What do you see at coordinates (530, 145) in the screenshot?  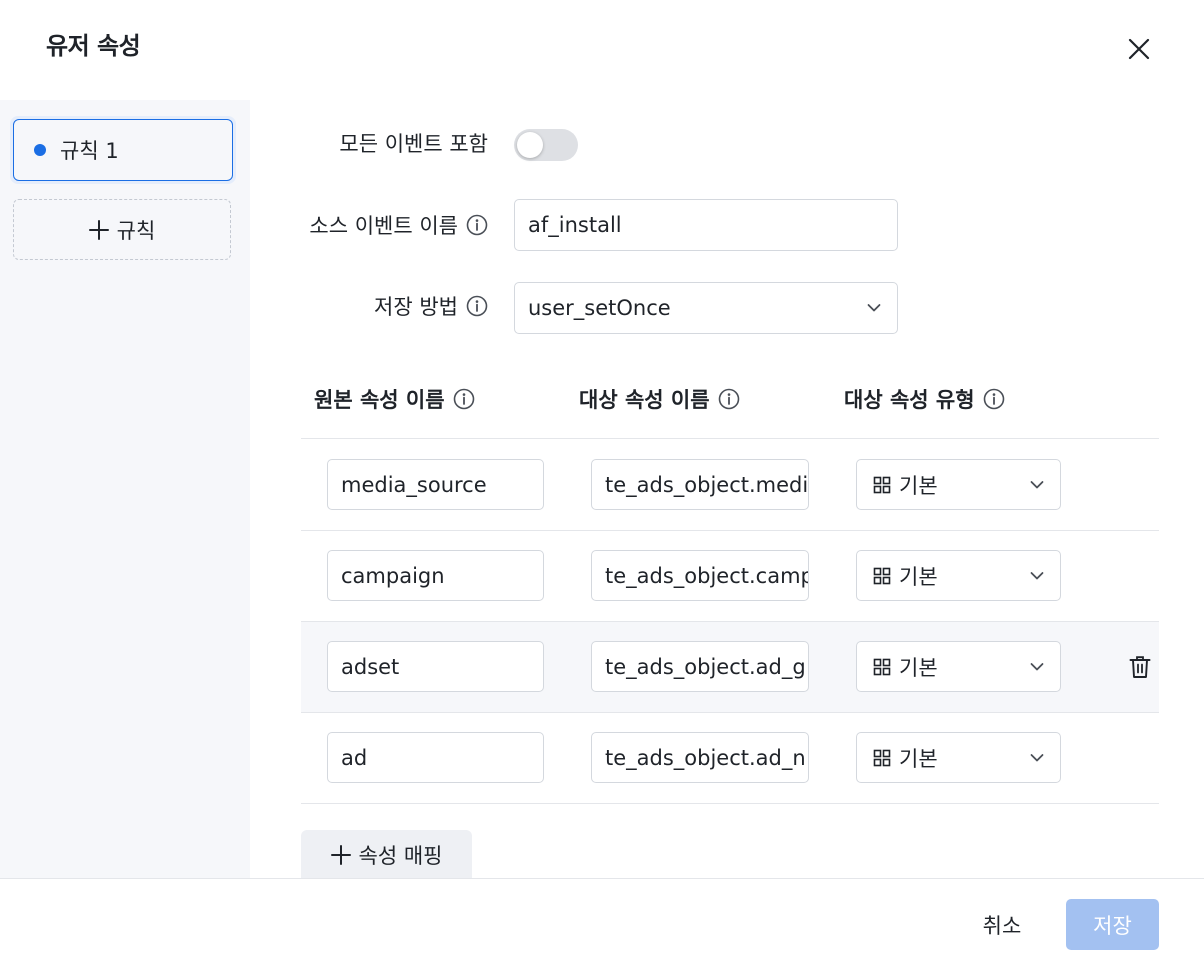 I see `toggle-knob` at bounding box center [530, 145].